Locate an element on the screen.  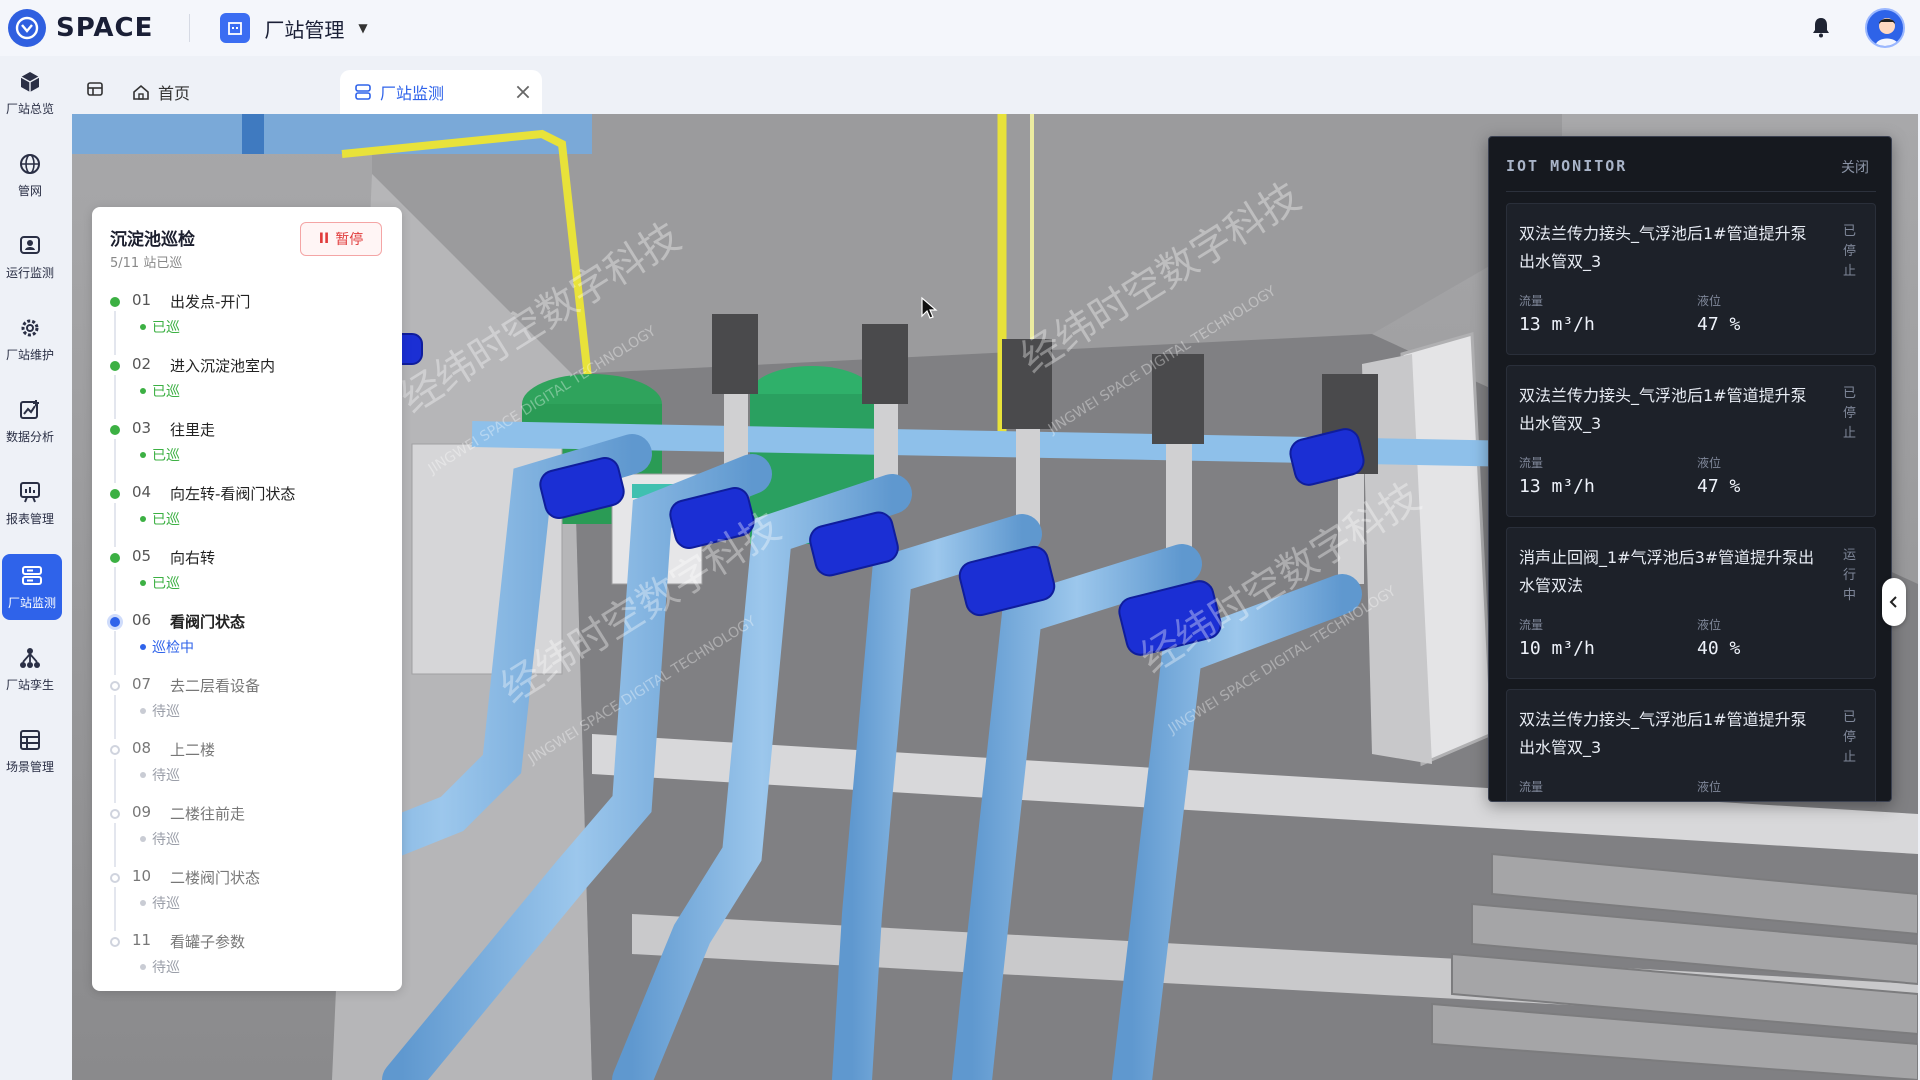
step-name: 二楼往前走 is located at coordinates (208, 814).